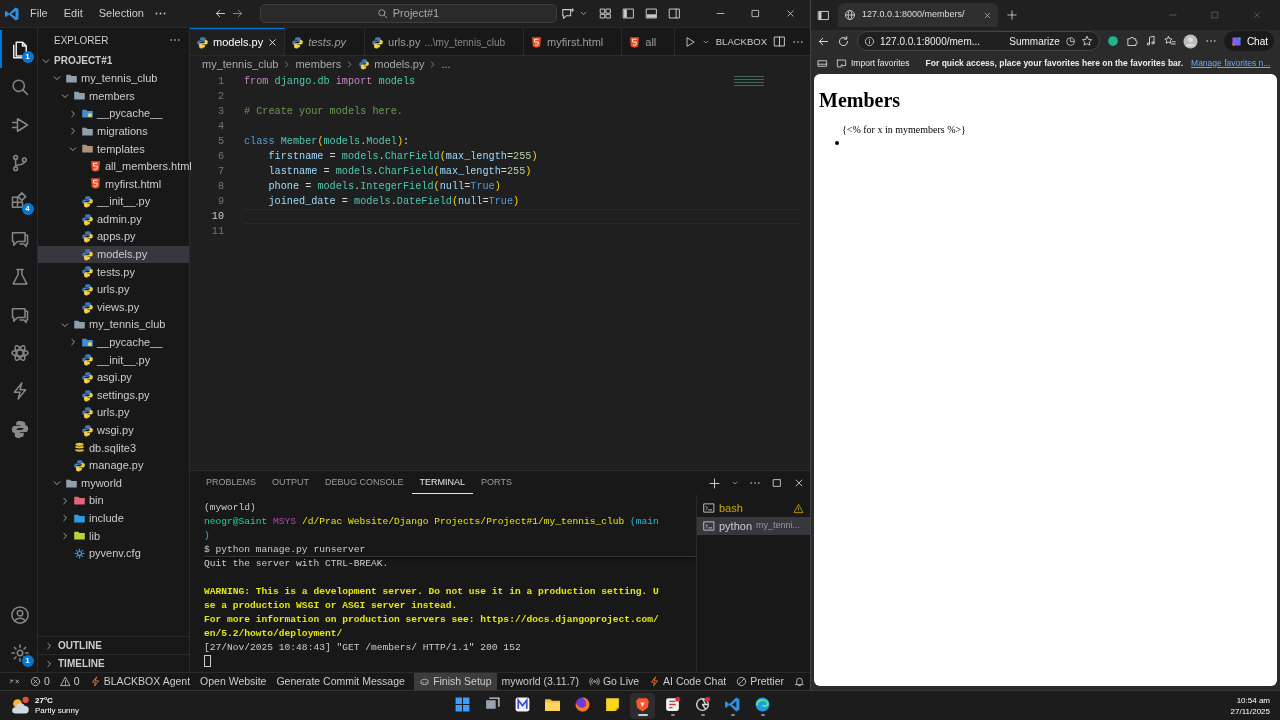  I want to click on chat-sparkle-icon, so click(567, 13).